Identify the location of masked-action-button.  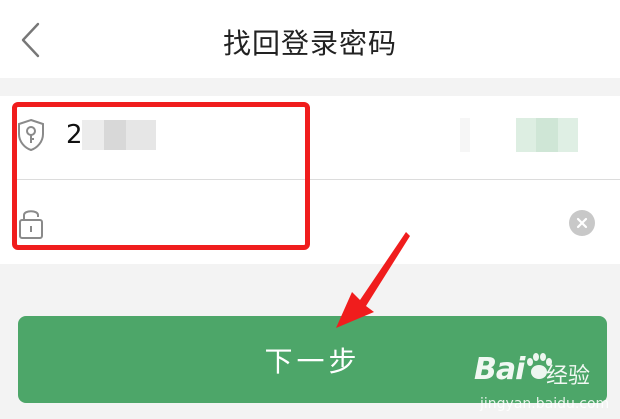
(530, 138).